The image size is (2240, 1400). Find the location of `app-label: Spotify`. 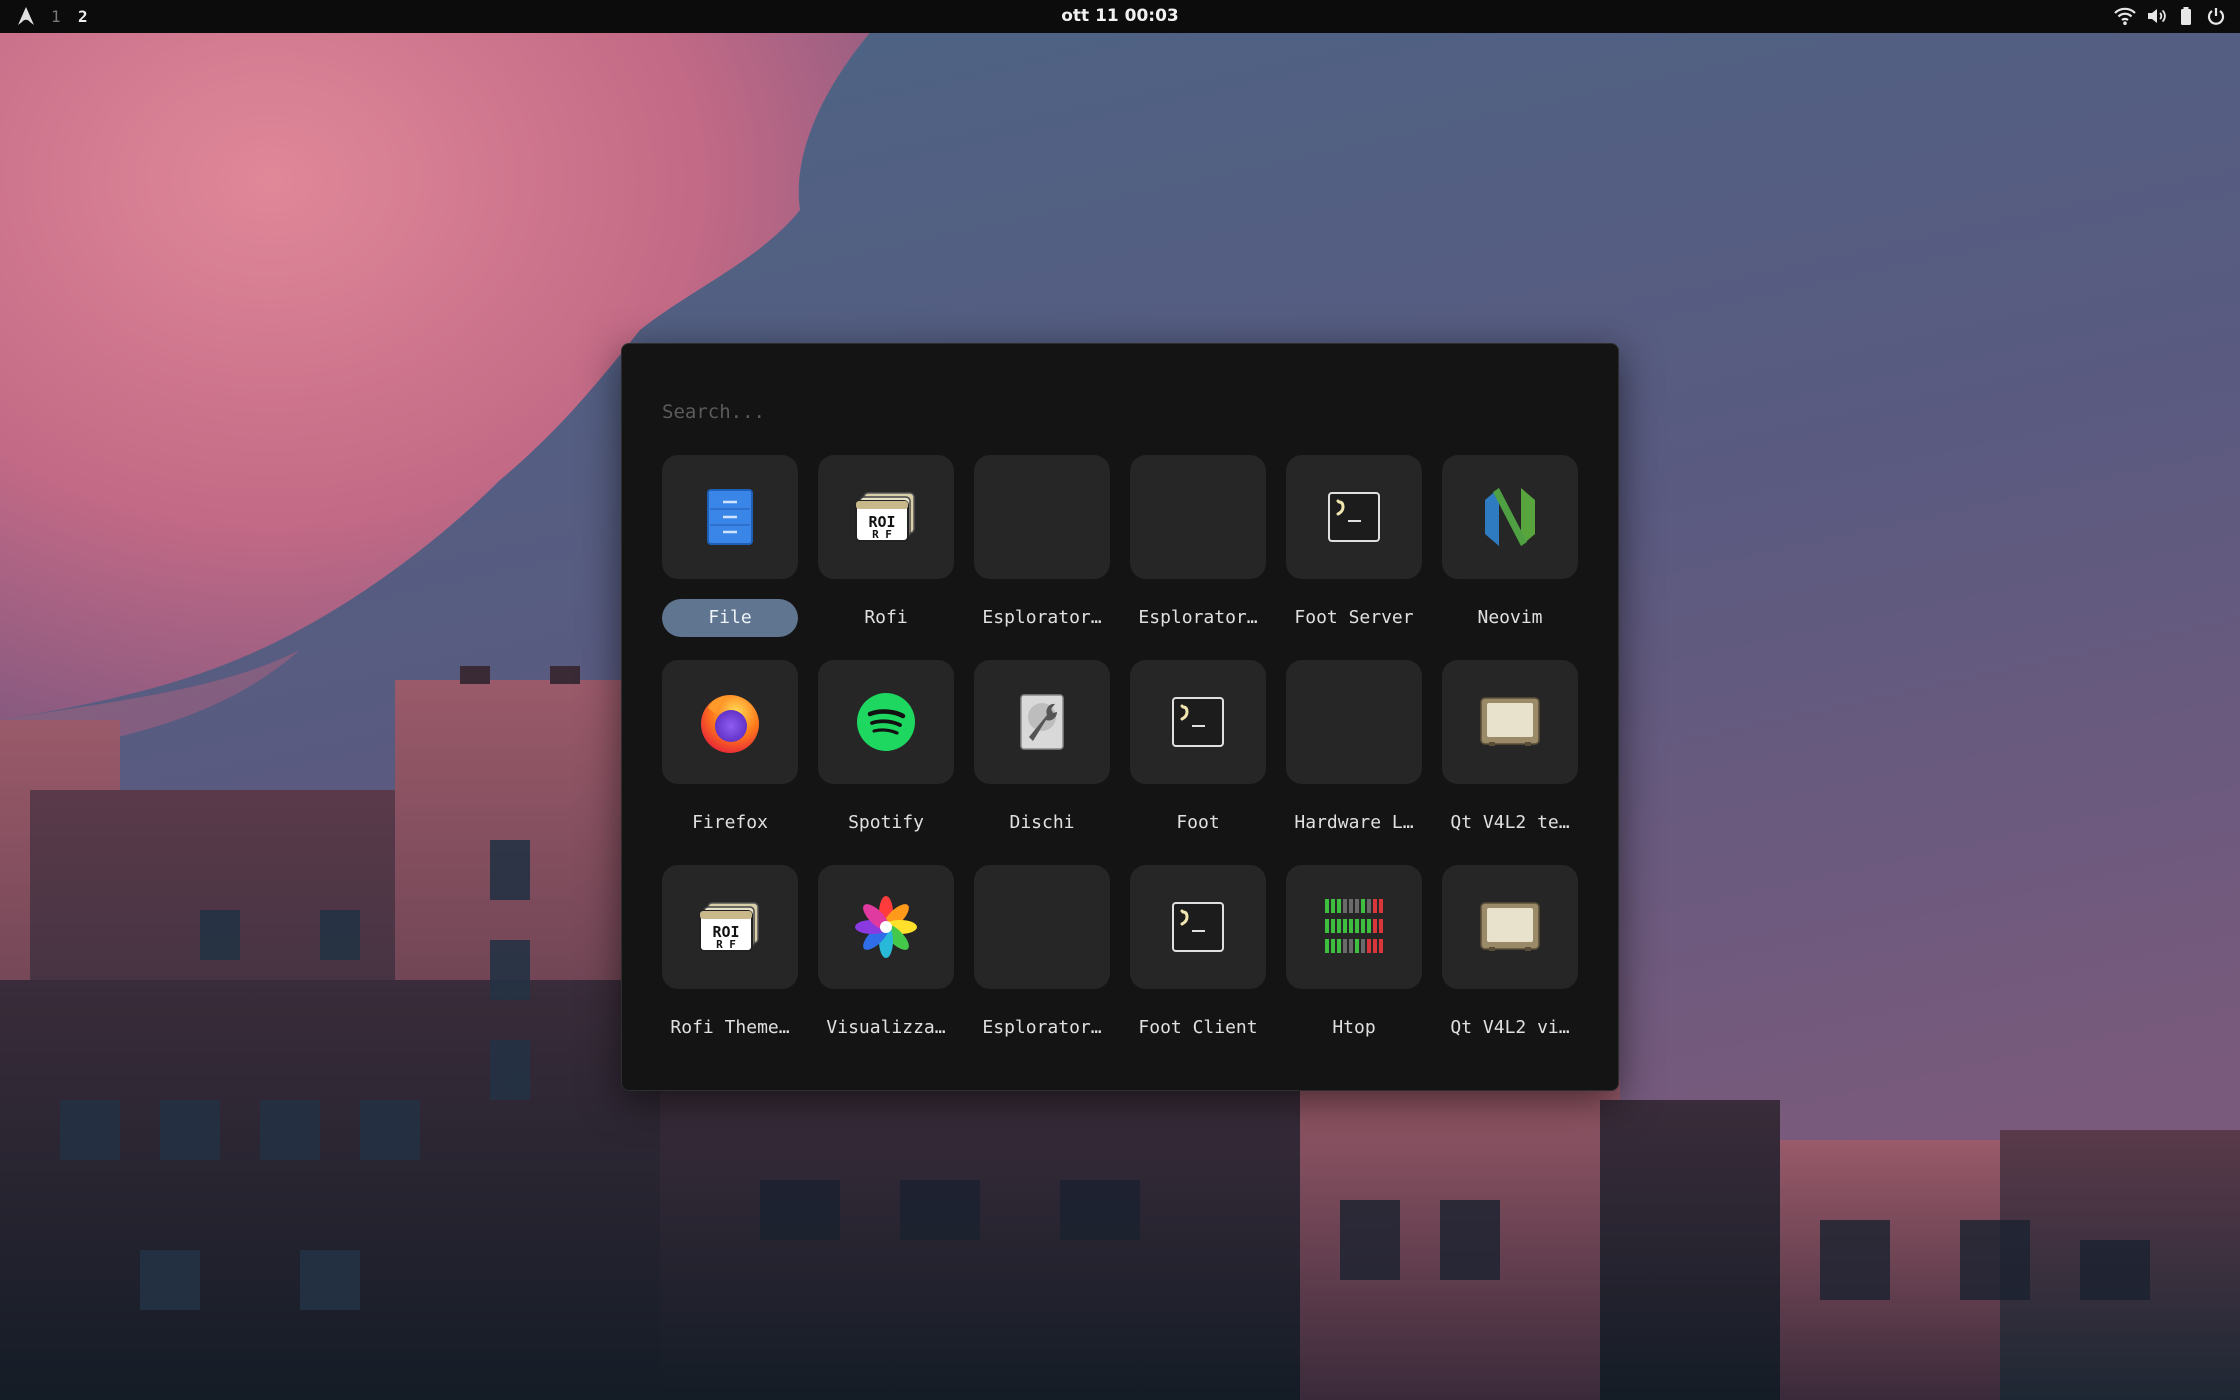

app-label: Spotify is located at coordinates (886, 822).